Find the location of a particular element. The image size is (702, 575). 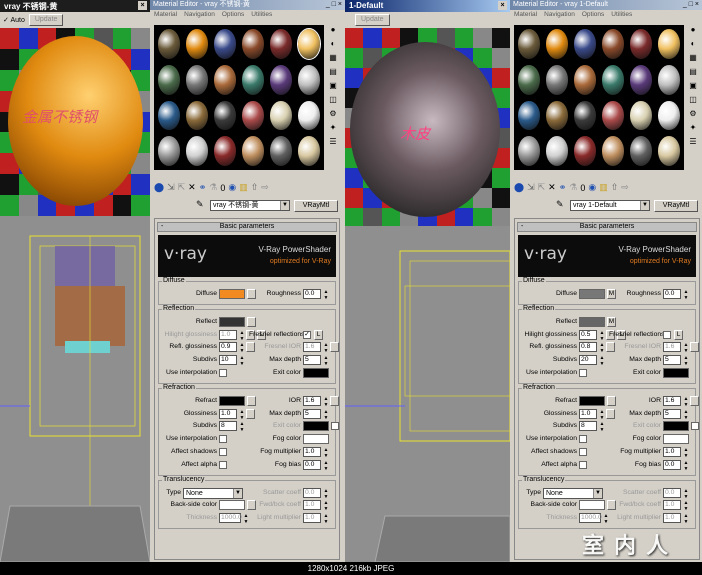

material-name-field: vray 1-Default ▼ is located at coordinates (610, 205).